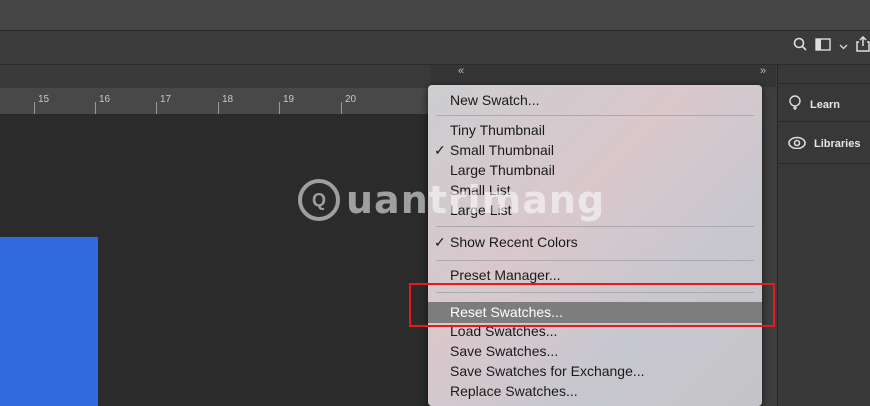  I want to click on app-title-bar, so click(435, 15).